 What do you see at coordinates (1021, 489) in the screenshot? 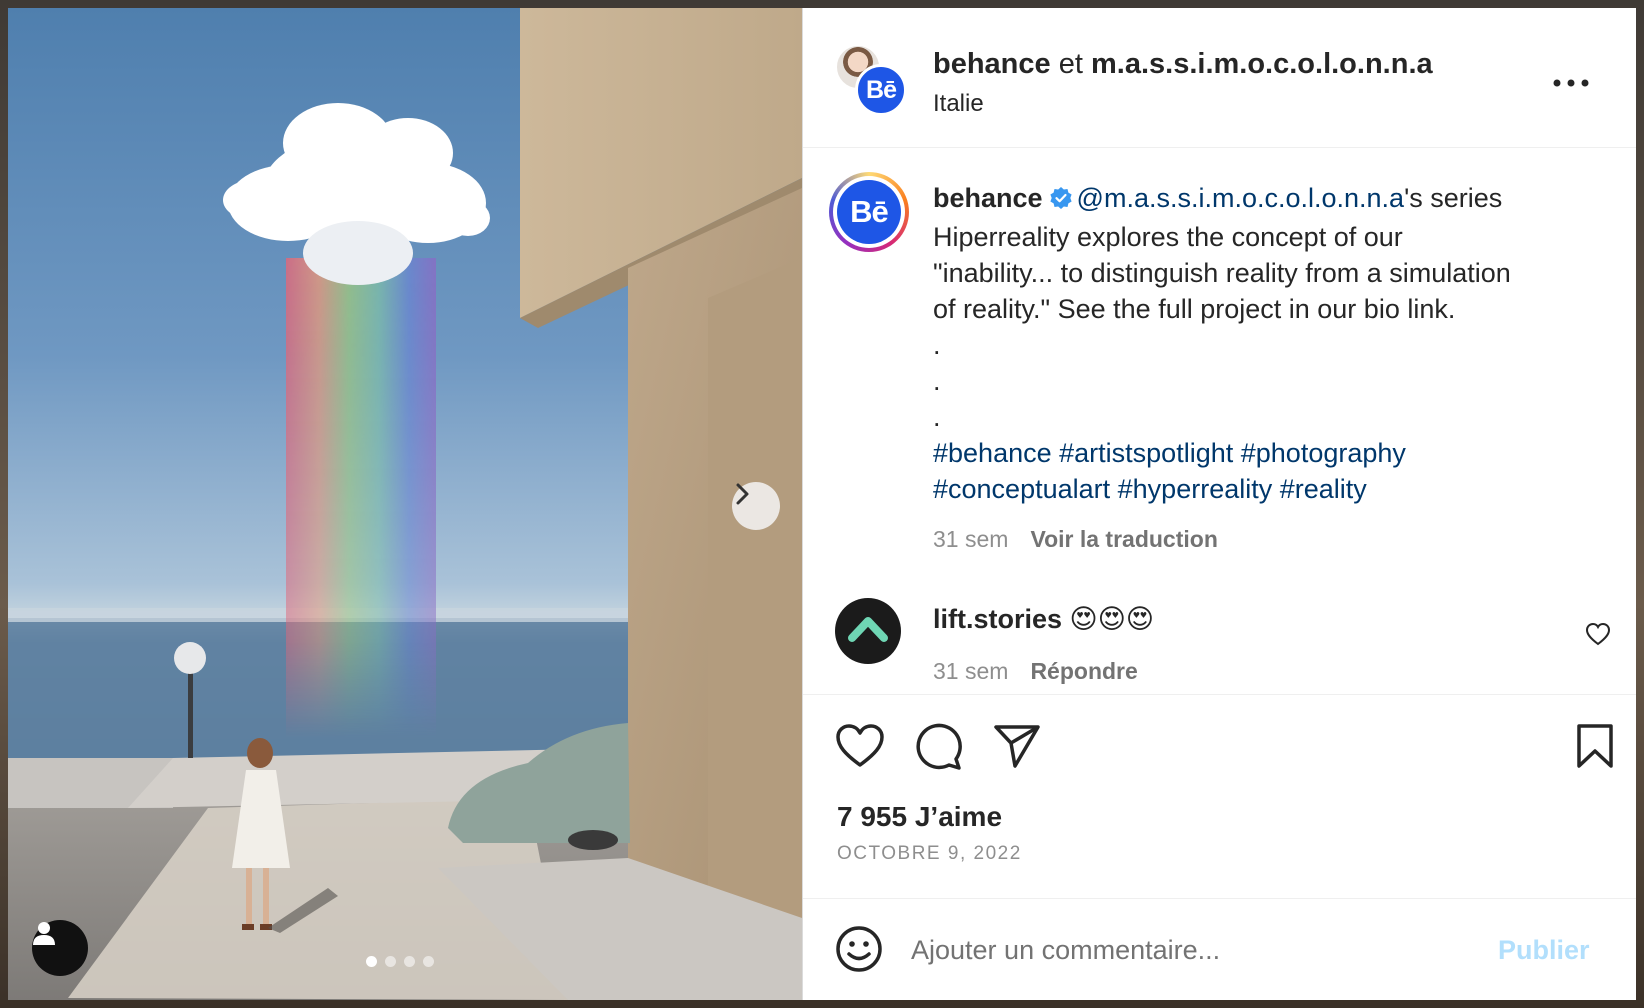
I see `hashtag-link: #conceptualart` at bounding box center [1021, 489].